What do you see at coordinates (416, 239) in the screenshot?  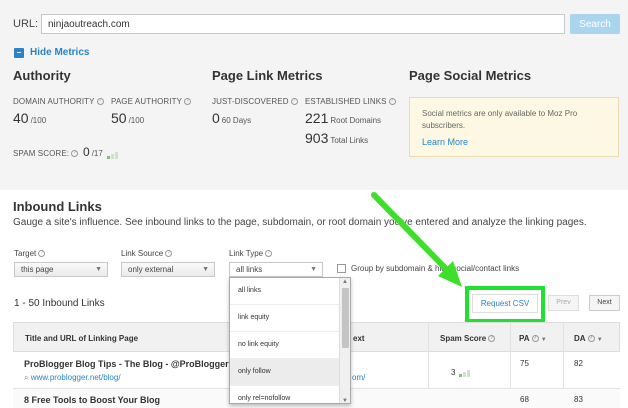 I see `annotation-arrow-icon` at bounding box center [416, 239].